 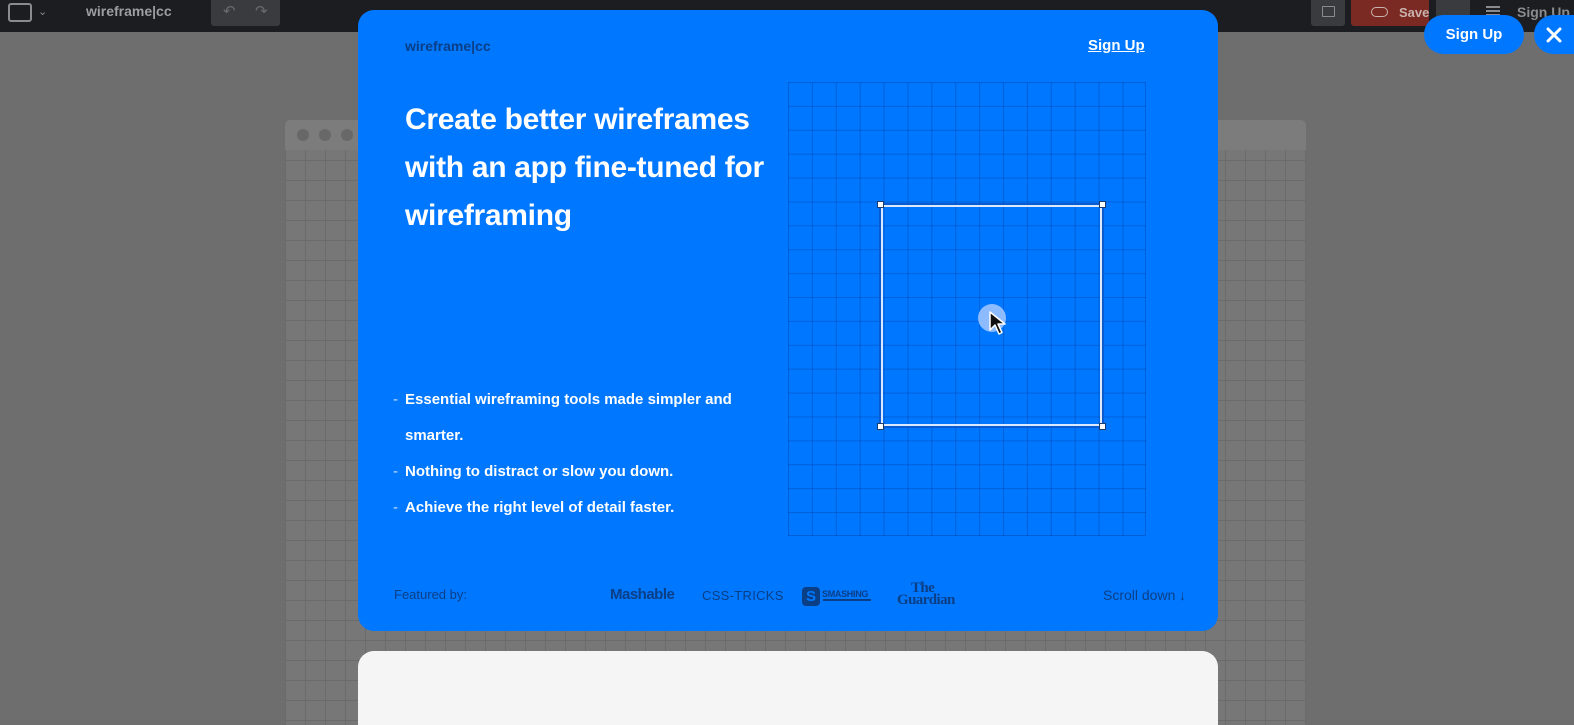 I want to click on modal-signup-link: Sign Up, so click(x=1116, y=45).